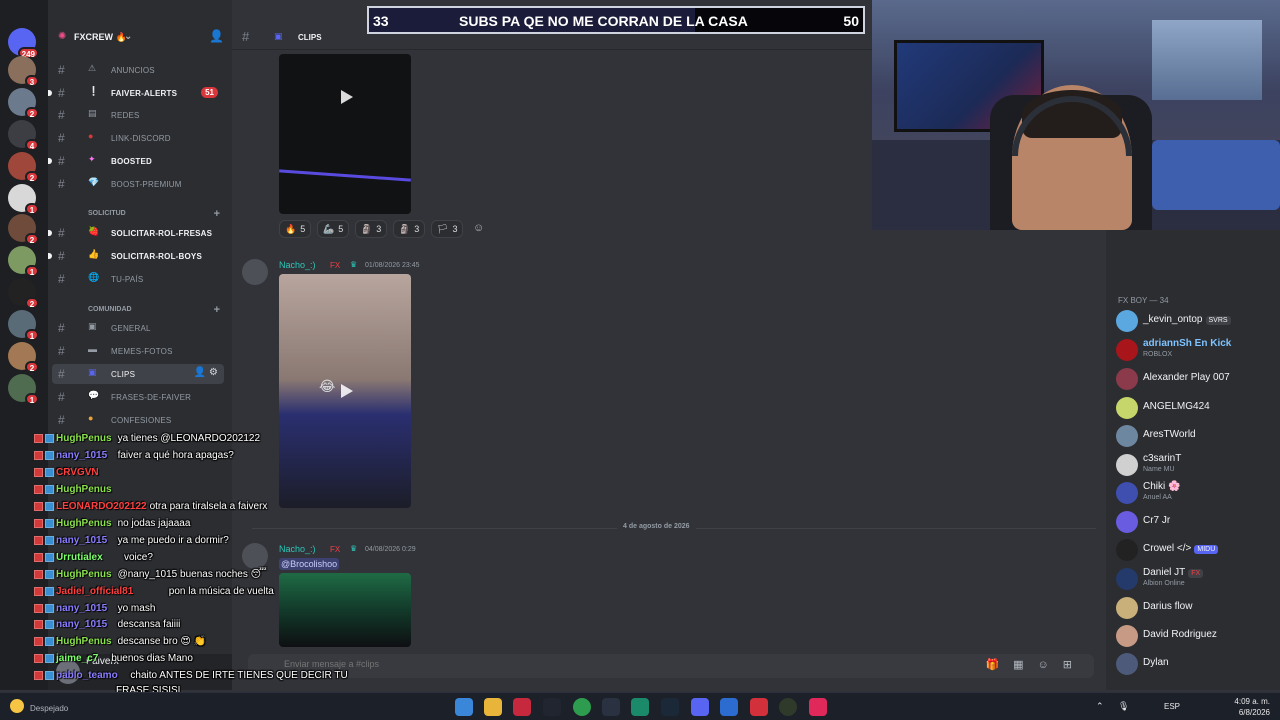 Image resolution: width=1280 pixels, height=720 pixels. What do you see at coordinates (138, 279) in the screenshot?
I see `channel-tu-pais: # 🌐 TU-PAÍS` at bounding box center [138, 279].